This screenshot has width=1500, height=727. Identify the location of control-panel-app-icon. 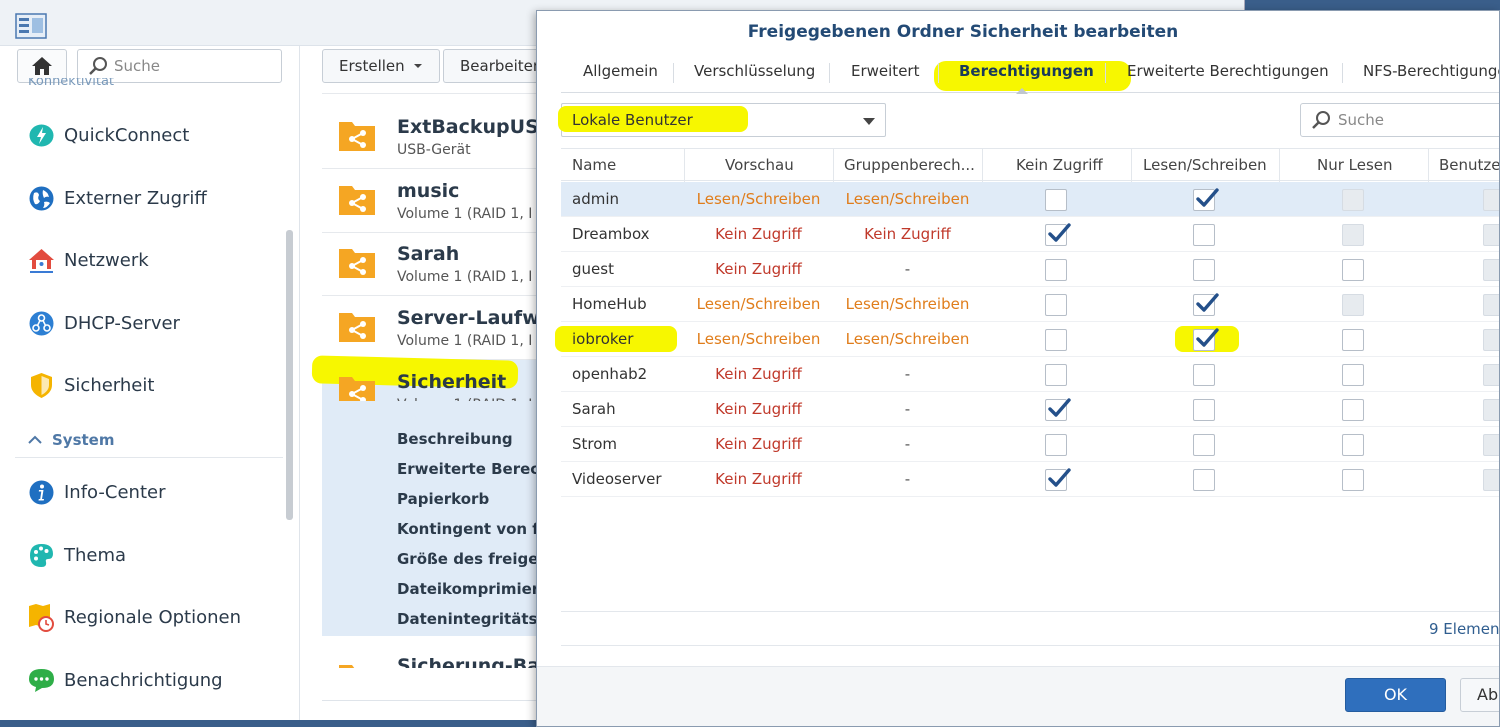
(31, 26).